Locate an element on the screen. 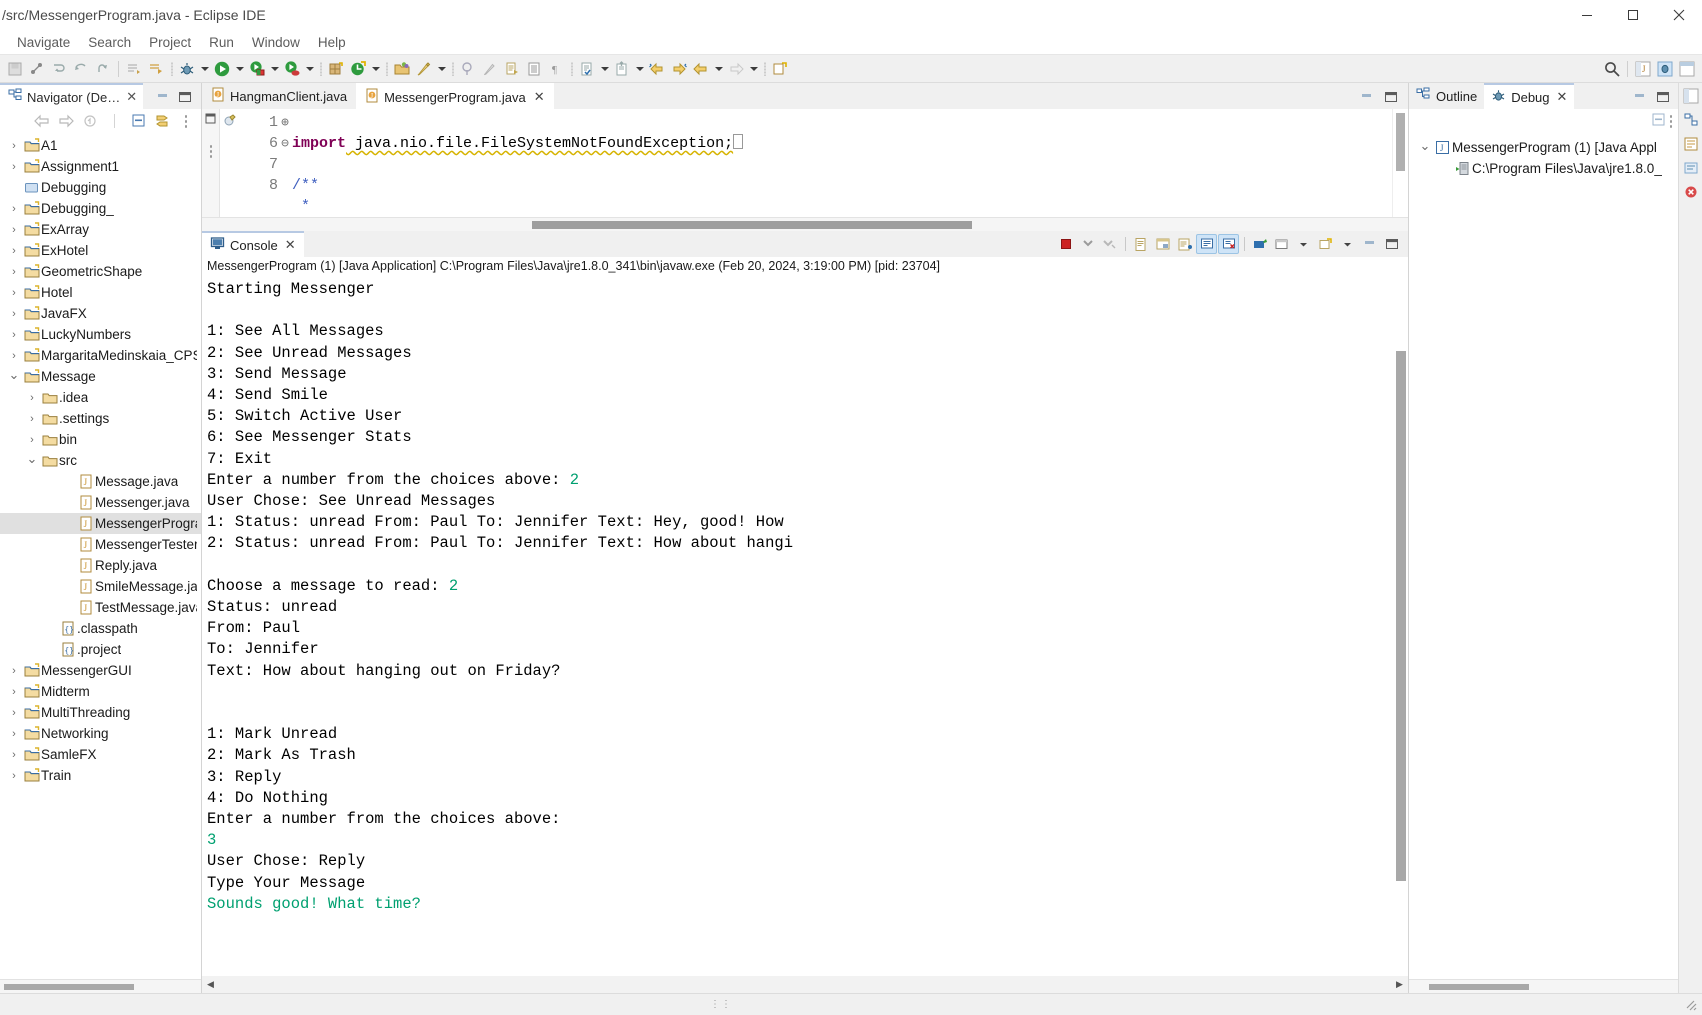 The width and height of the screenshot is (1702, 1015). coverage-dropdown-arrow is located at coordinates (309, 69).